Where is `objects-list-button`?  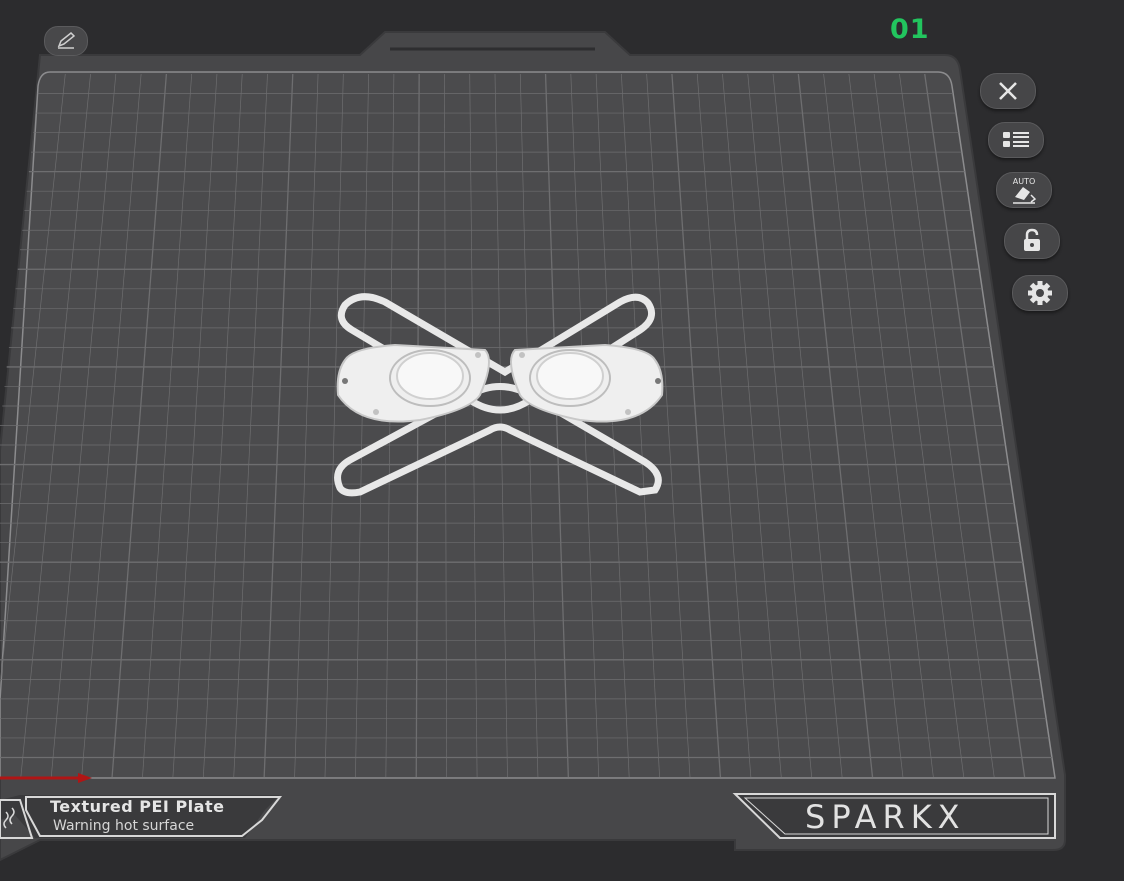
objects-list-button is located at coordinates (1016, 140).